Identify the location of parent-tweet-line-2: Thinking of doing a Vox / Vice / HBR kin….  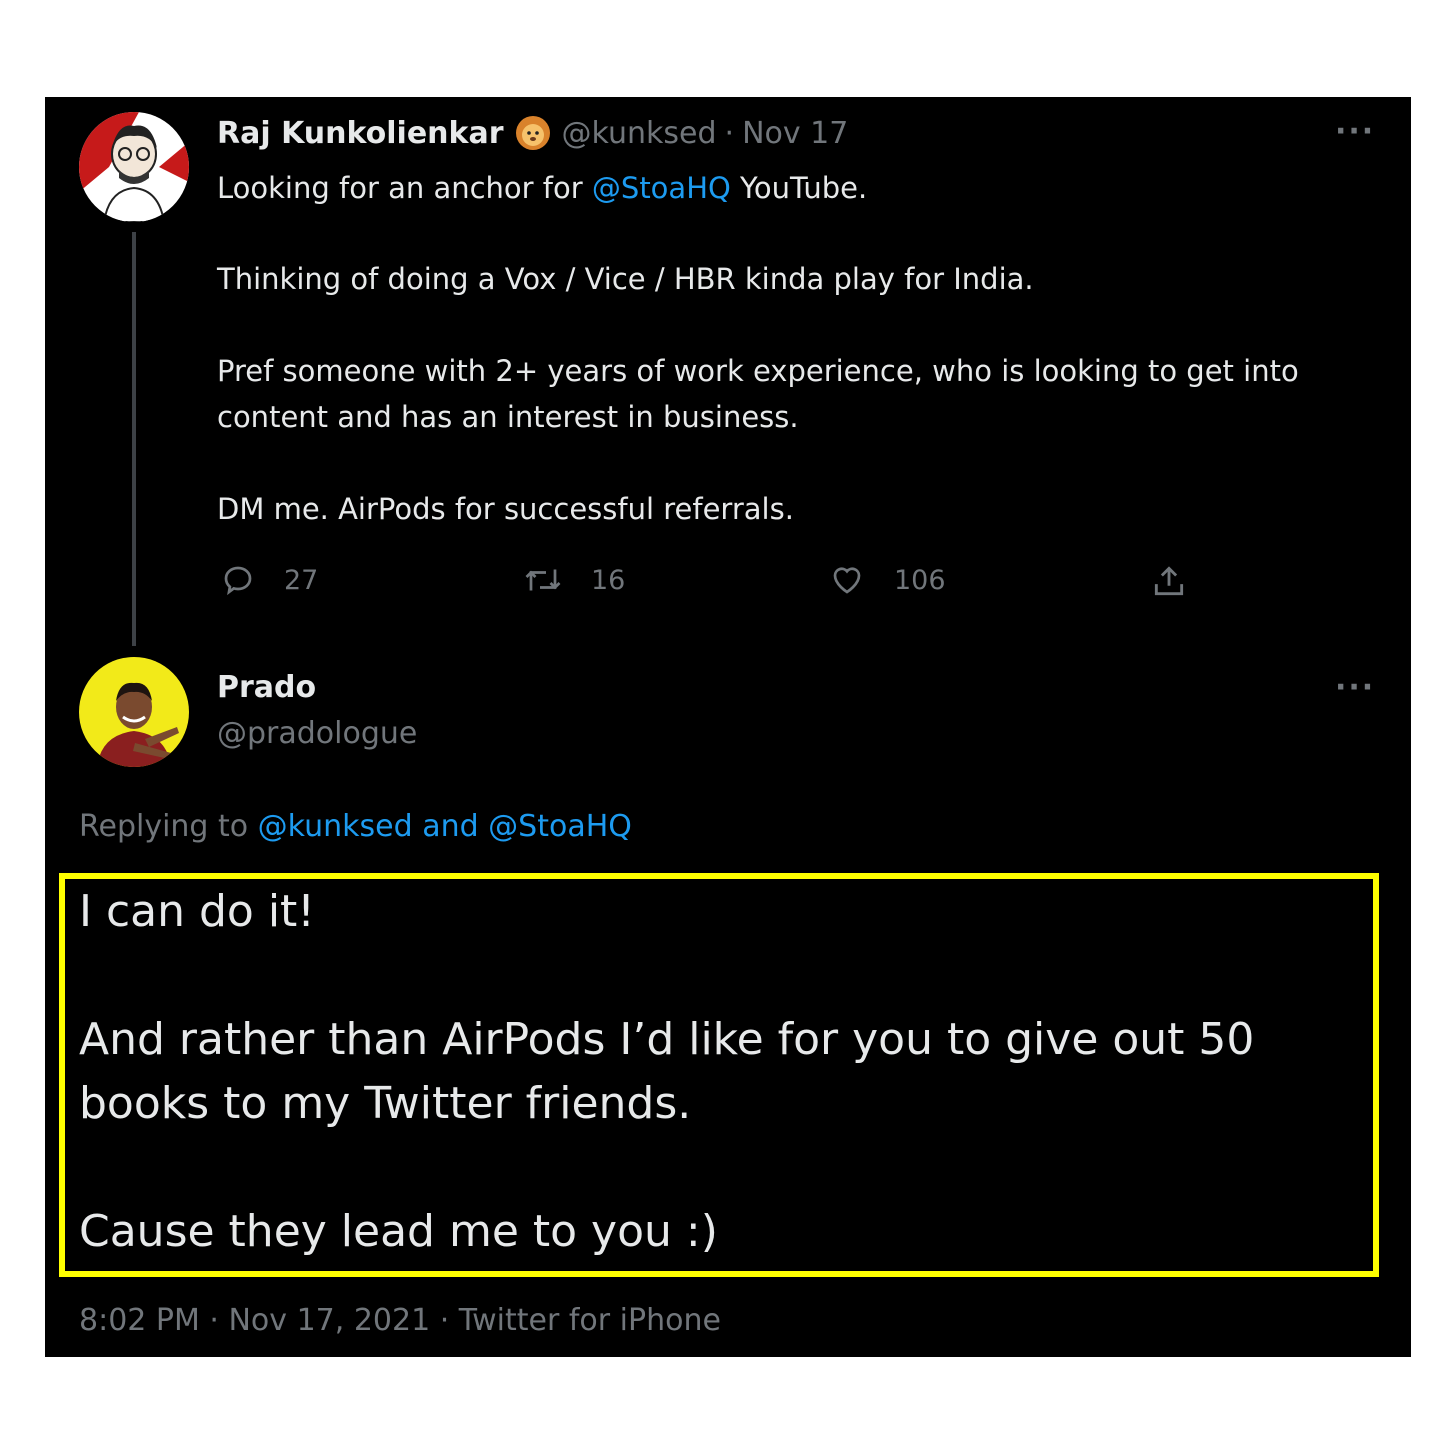
(625, 279).